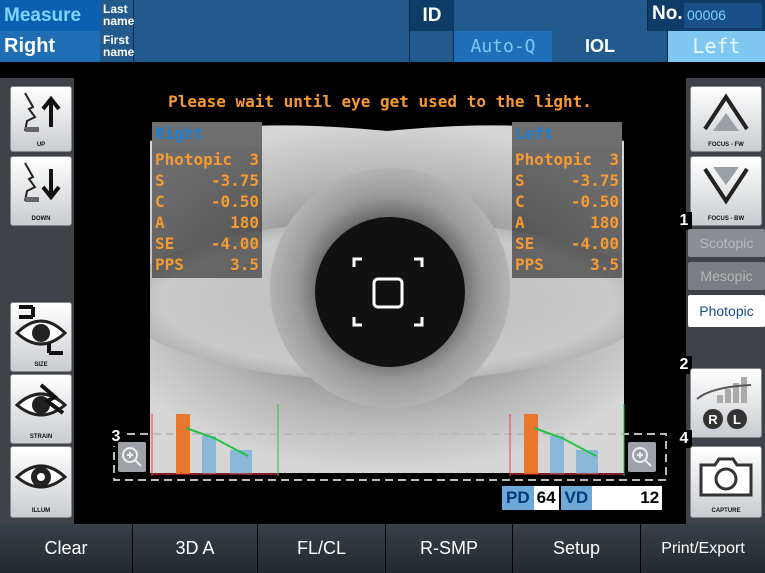 The image size is (765, 573). I want to click on focus-fw-button: FOCUS - FW, so click(726, 119).